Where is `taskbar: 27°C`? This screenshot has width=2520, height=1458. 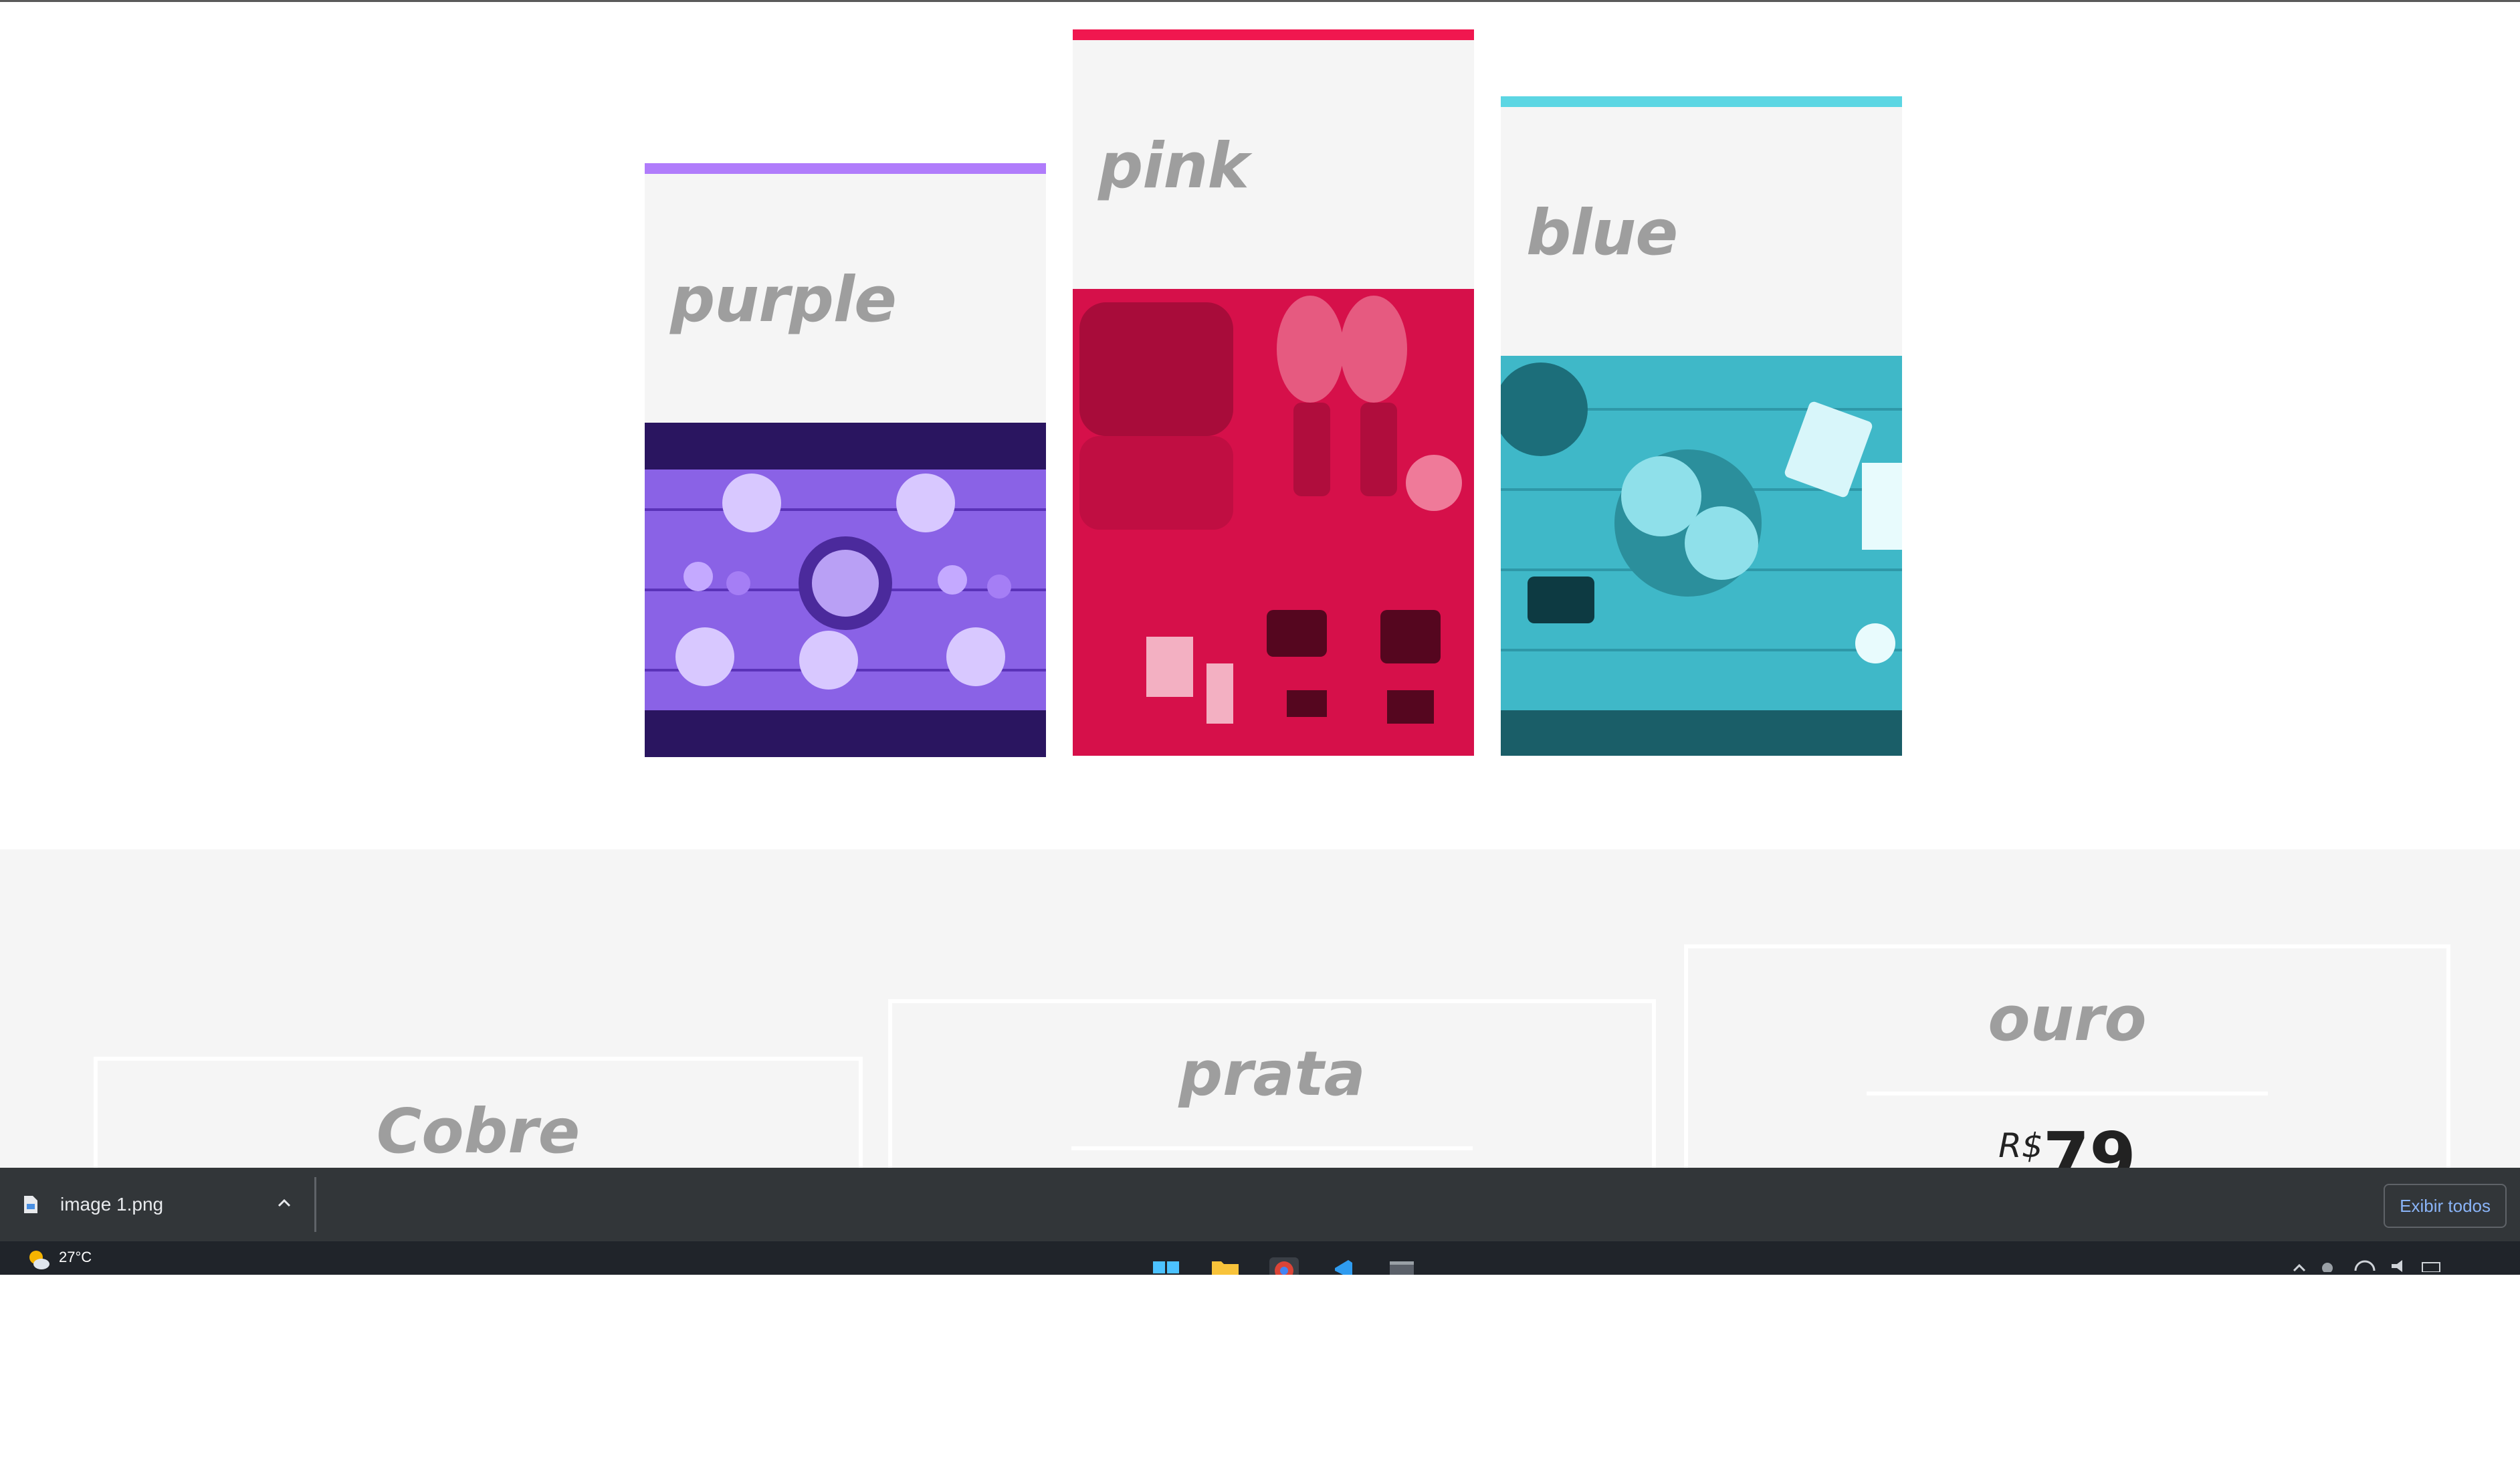
taskbar: 27°C is located at coordinates (1260, 1258).